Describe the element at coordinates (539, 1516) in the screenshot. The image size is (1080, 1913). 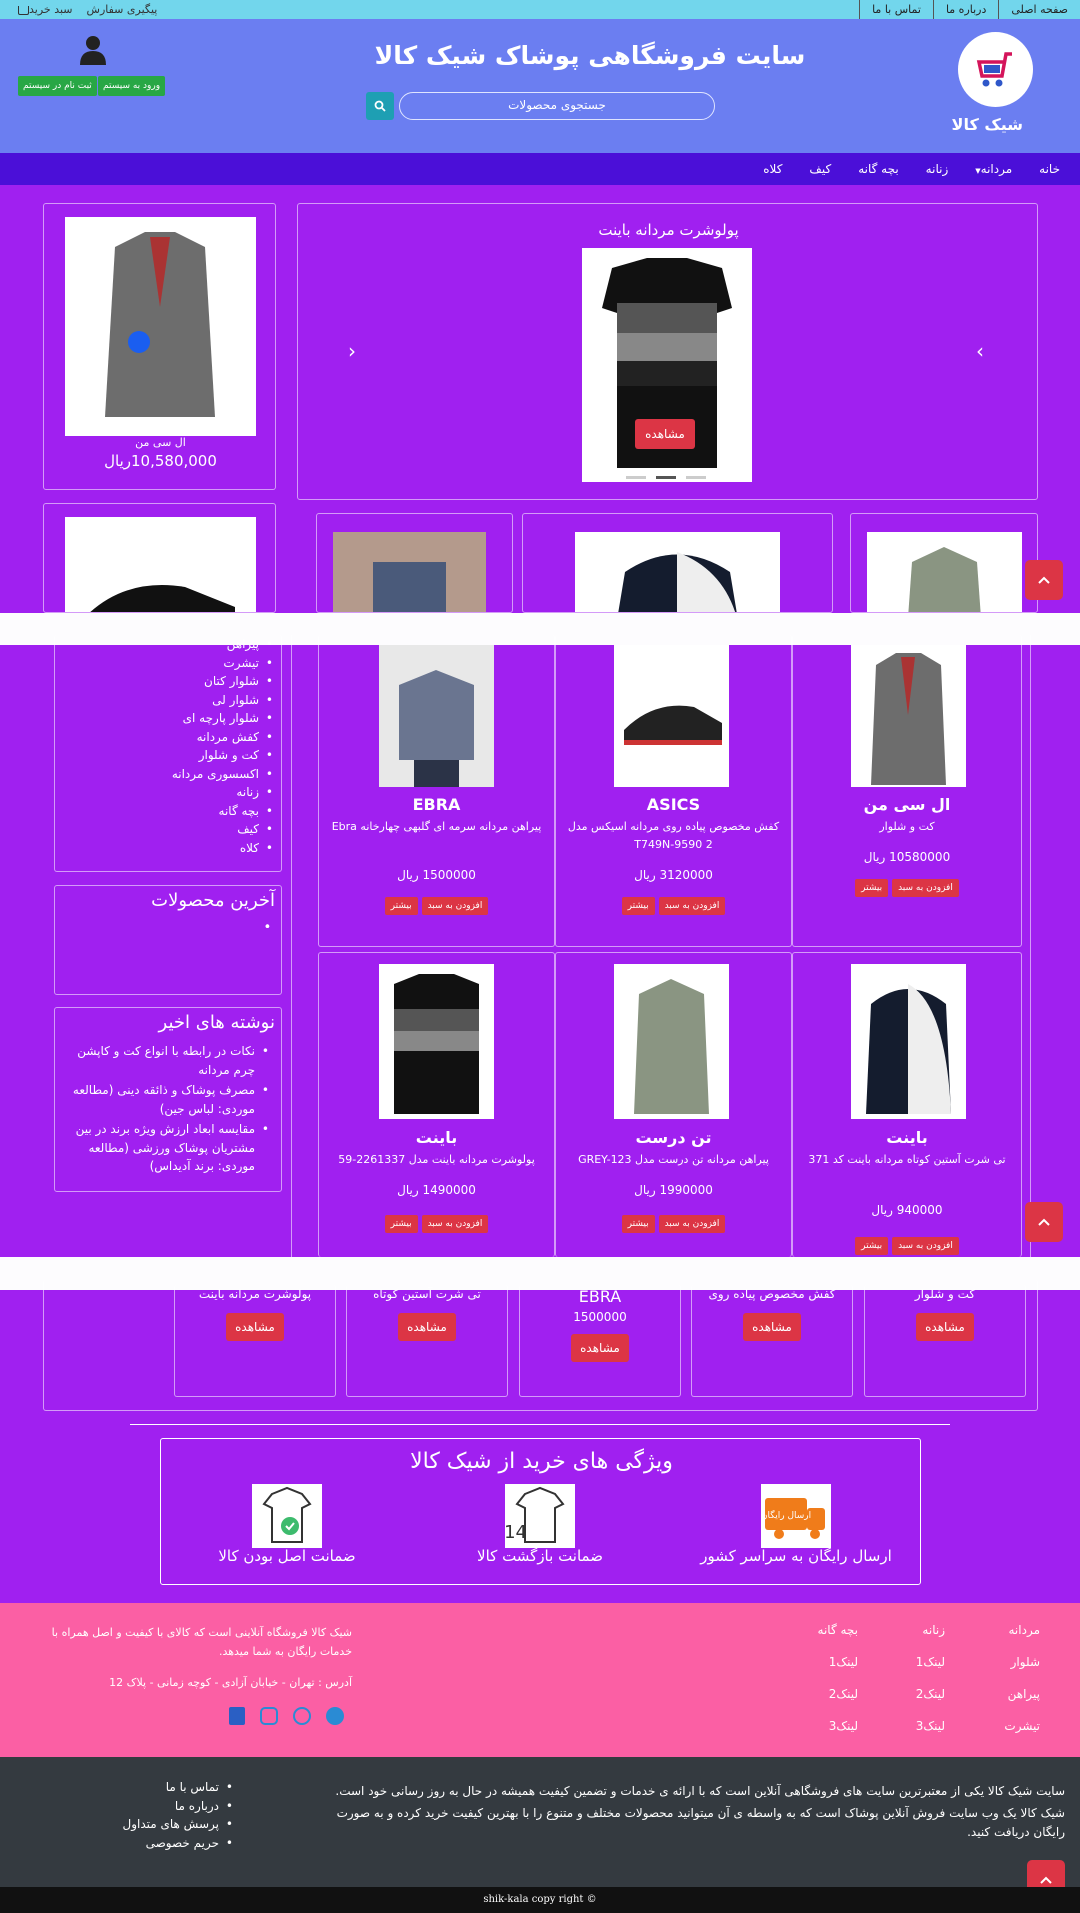
I see `return-guarantee-icon: 14` at that location.